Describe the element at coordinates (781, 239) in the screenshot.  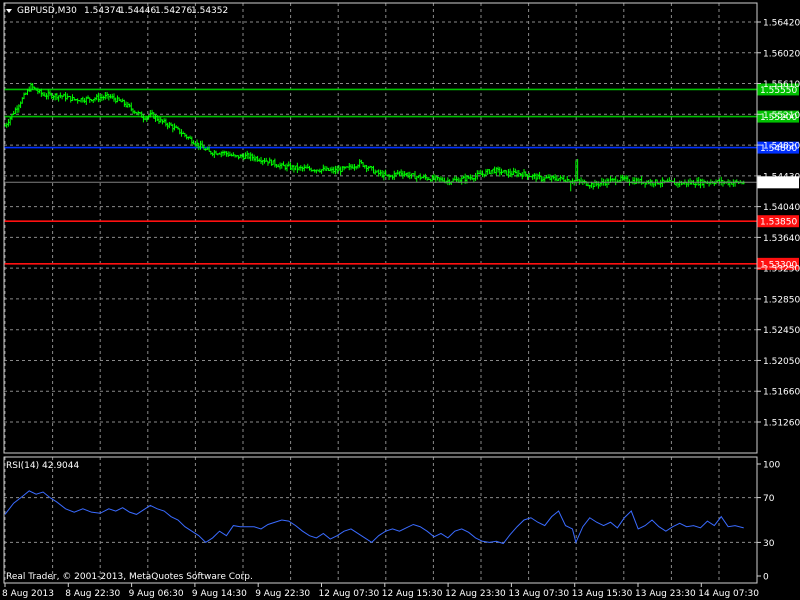
I see `price-tick-label: 1.53640` at that location.